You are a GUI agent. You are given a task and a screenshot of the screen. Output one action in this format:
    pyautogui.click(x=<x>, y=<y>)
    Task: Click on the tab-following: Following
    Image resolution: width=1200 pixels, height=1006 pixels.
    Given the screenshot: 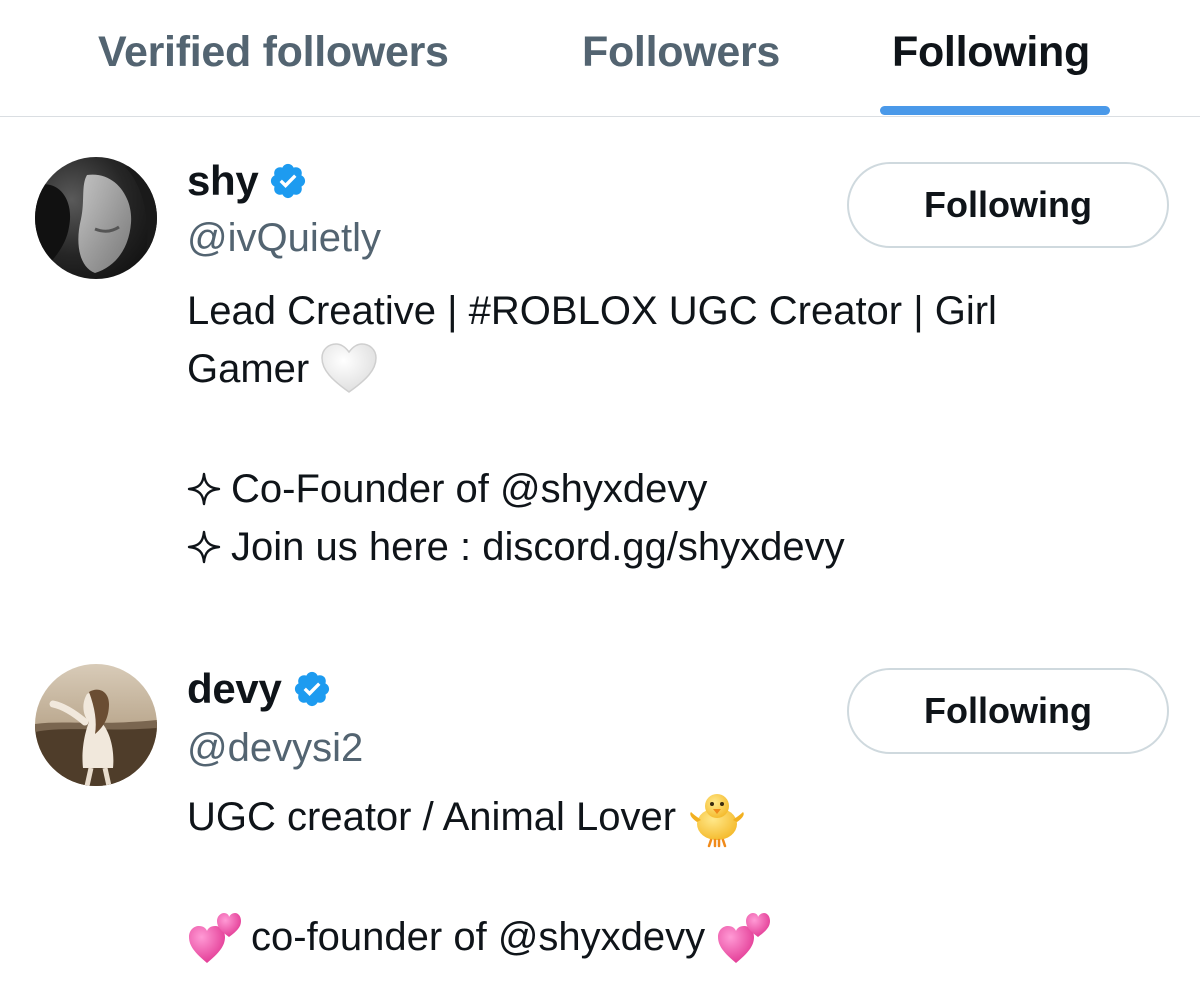 What is the action you would take?
    pyautogui.click(x=991, y=52)
    